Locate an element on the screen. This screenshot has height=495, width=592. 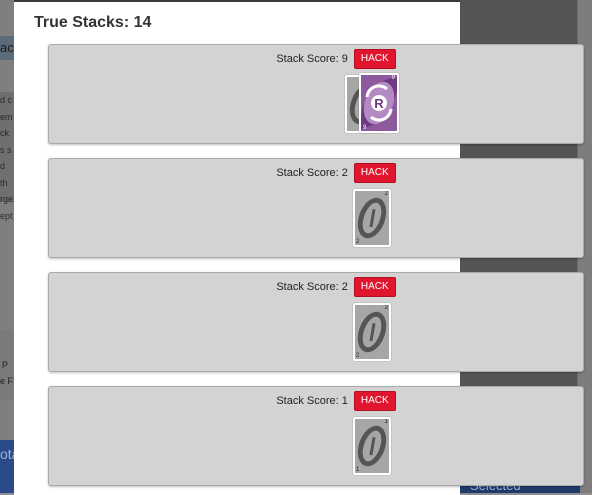
background-fragment: ept is located at coordinates (6, 215).